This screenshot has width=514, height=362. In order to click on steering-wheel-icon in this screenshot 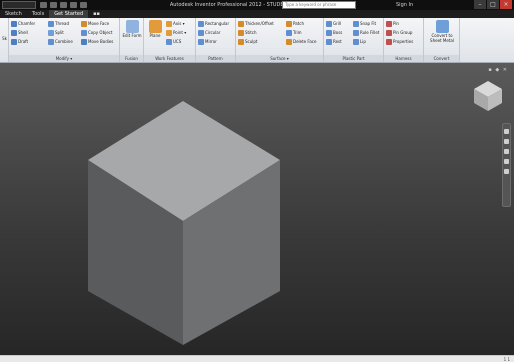, I will do `click(506, 131)`.